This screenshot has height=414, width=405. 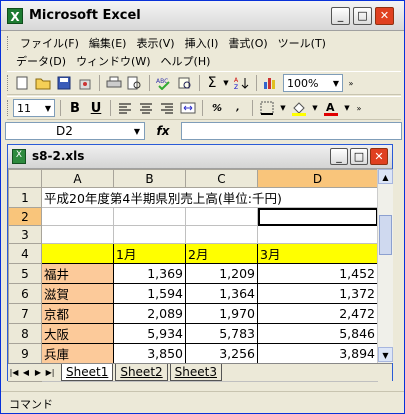 What do you see at coordinates (339, 156) in the screenshot?
I see `workbook-minimize-button: _` at bounding box center [339, 156].